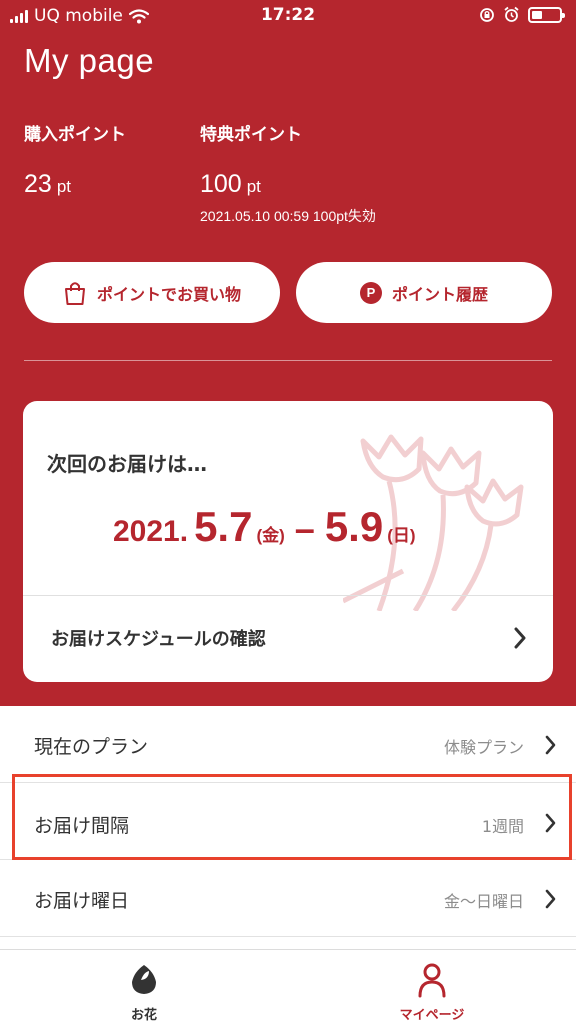 This screenshot has height=1024, width=576. I want to click on tab-mypage: マイページ, so click(432, 987).